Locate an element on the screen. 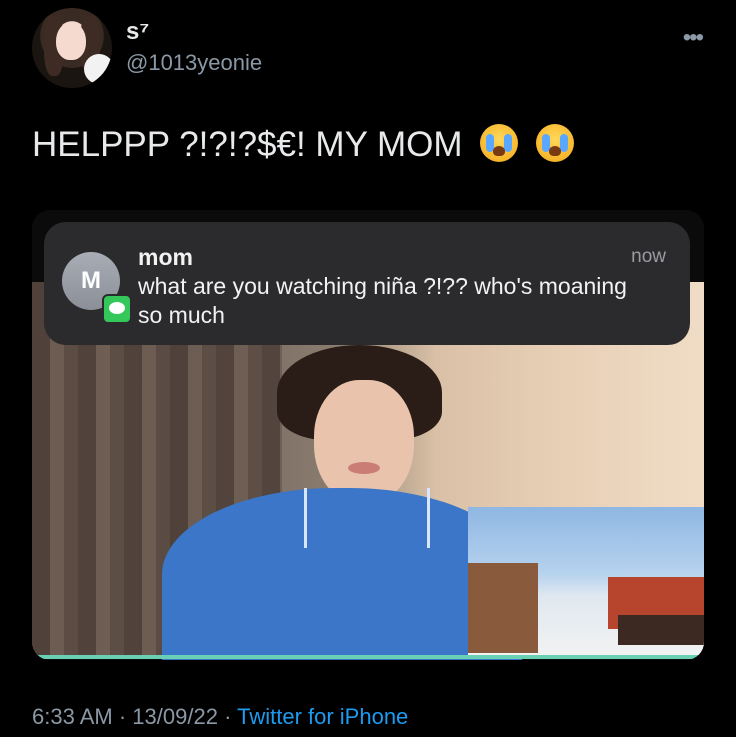 Image resolution: width=736 pixels, height=737 pixels. display-name: s⁷ is located at coordinates (137, 32).